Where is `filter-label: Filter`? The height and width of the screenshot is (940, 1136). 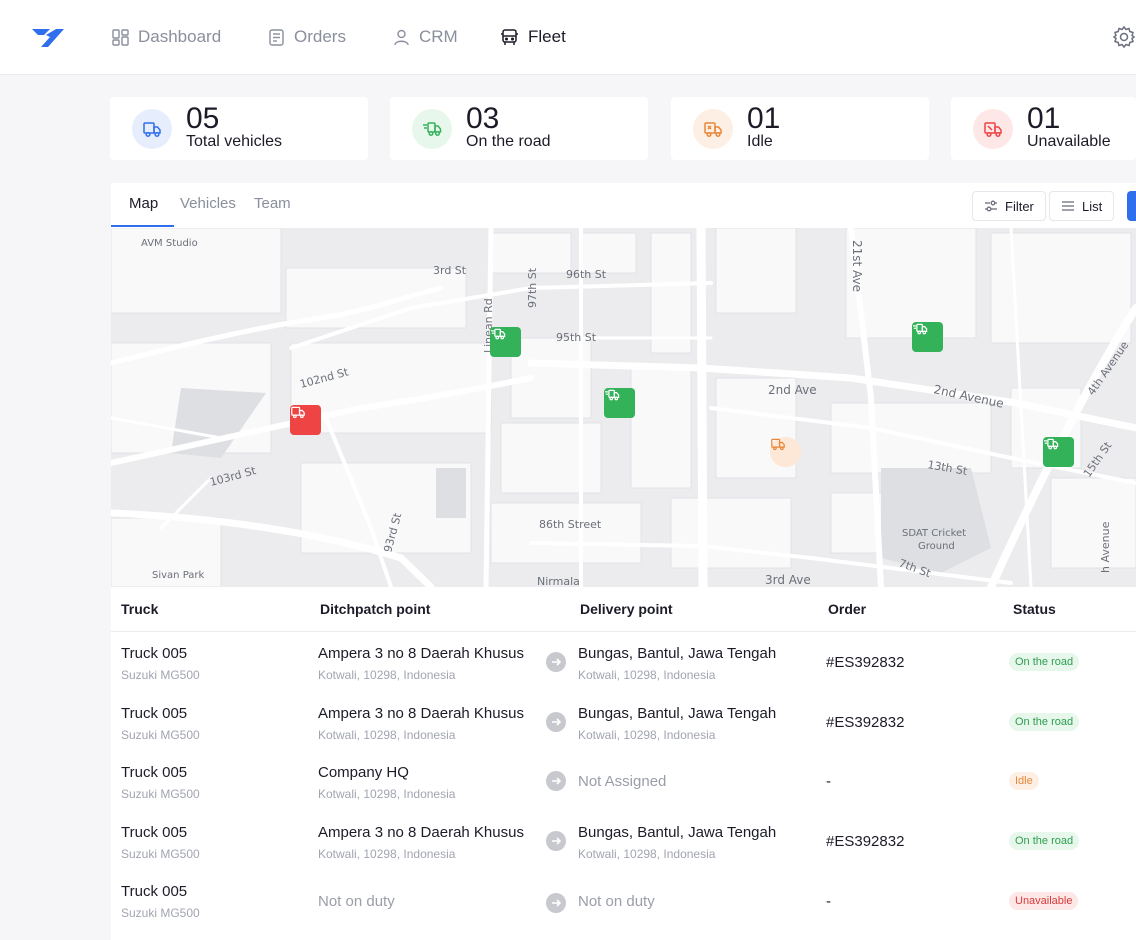 filter-label: Filter is located at coordinates (1019, 206).